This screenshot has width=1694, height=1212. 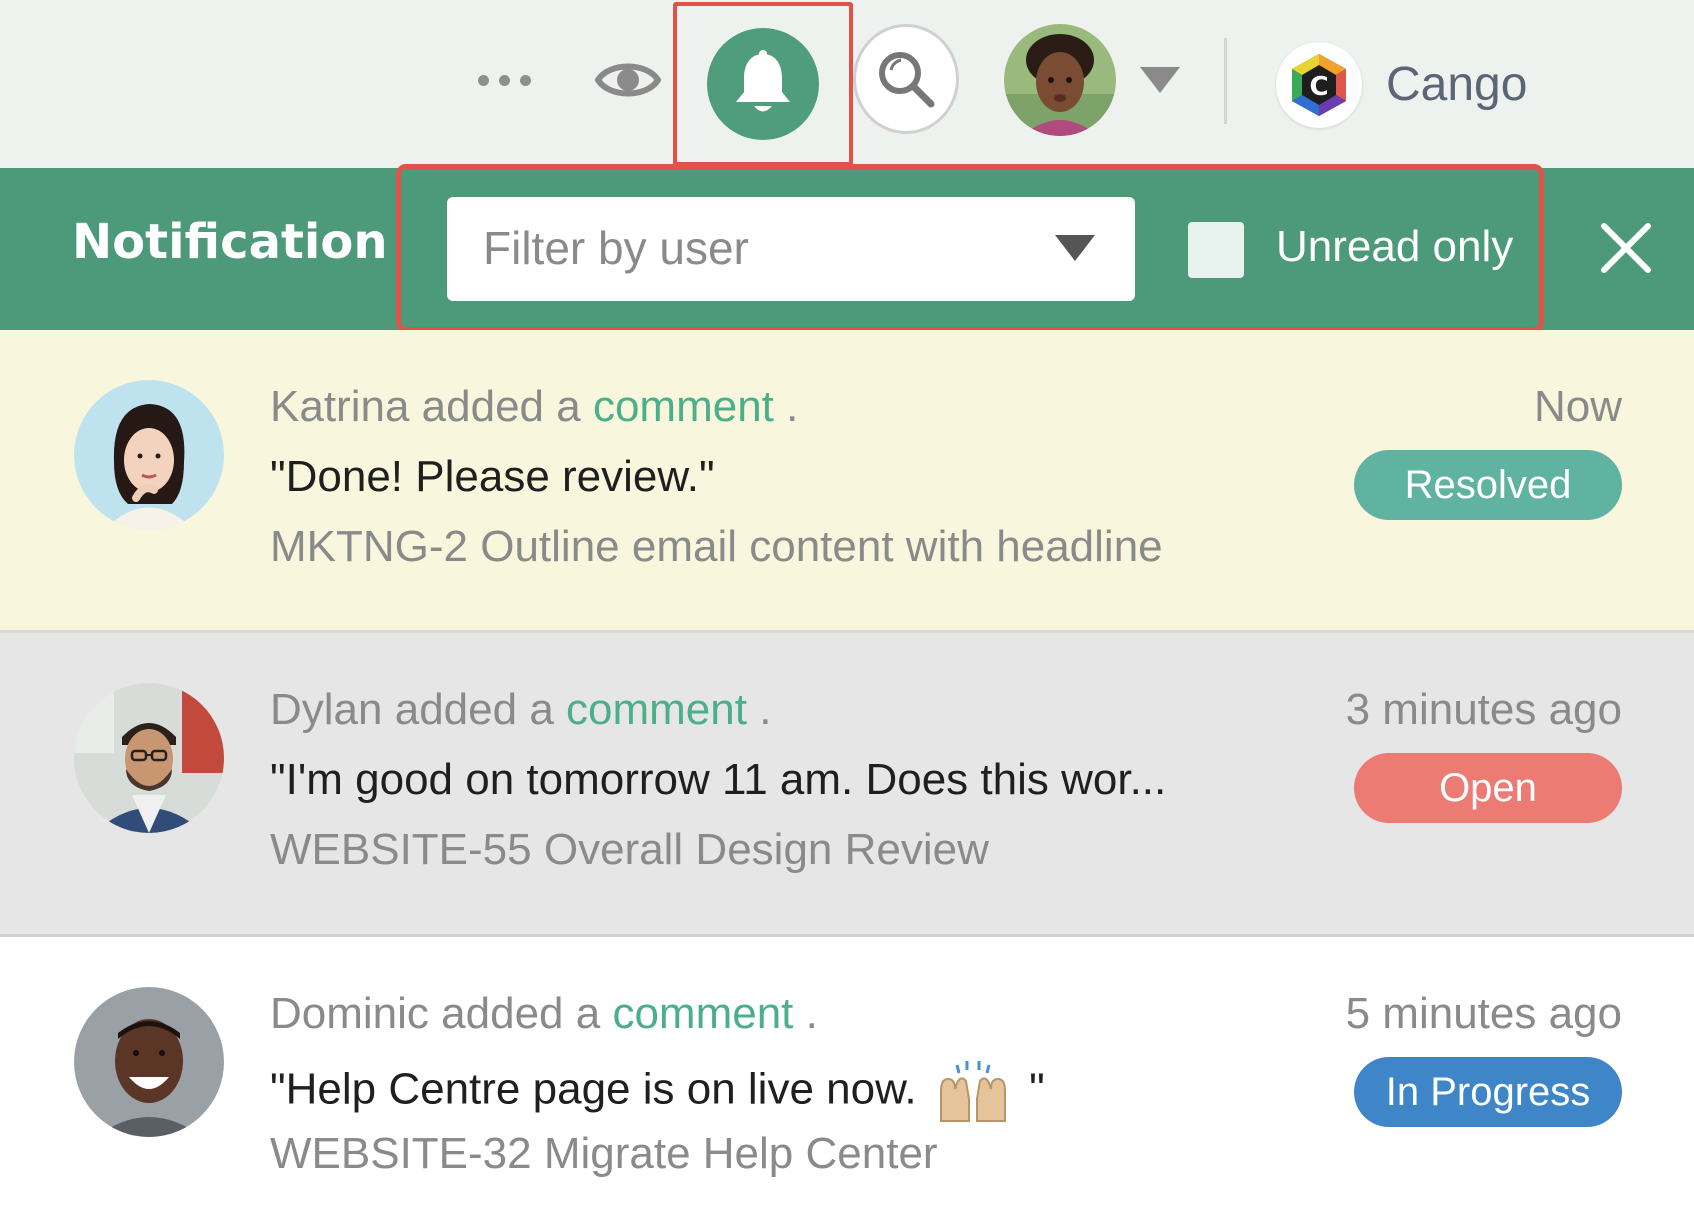 I want to click on timestamp: 5 minutes ago, so click(x=1484, y=1014).